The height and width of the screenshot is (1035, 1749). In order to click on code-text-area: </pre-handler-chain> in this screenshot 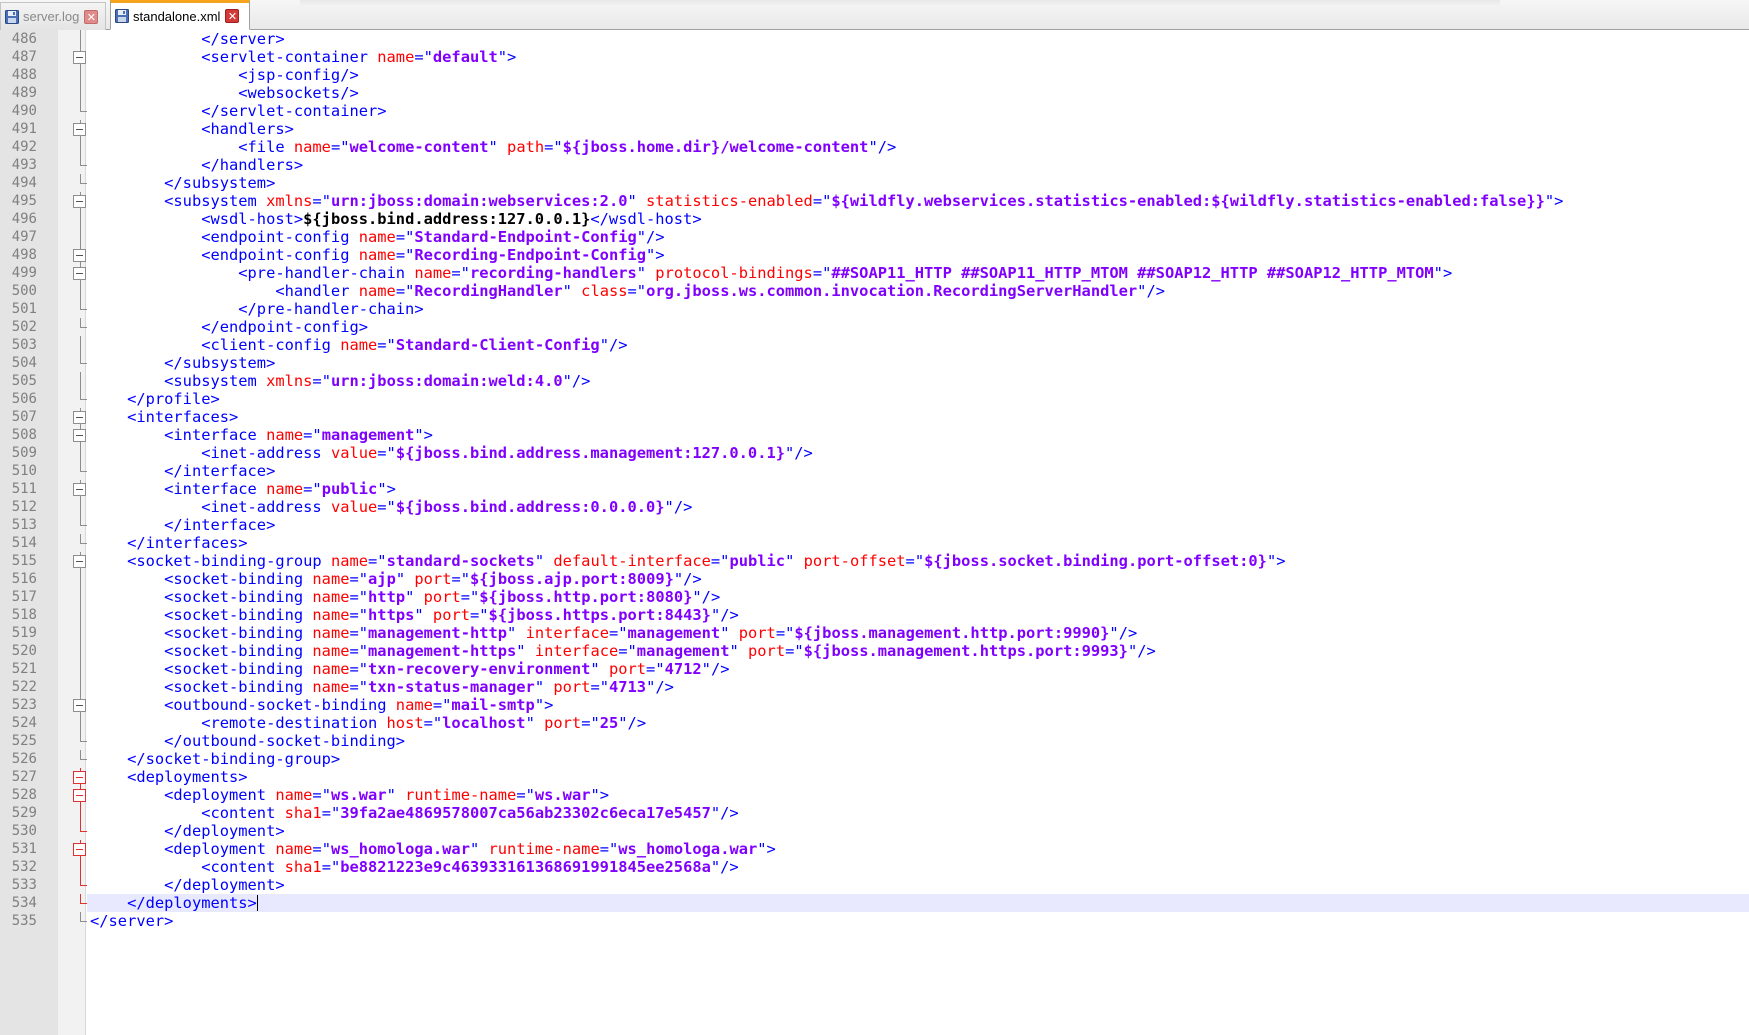, I will do `click(918, 309)`.